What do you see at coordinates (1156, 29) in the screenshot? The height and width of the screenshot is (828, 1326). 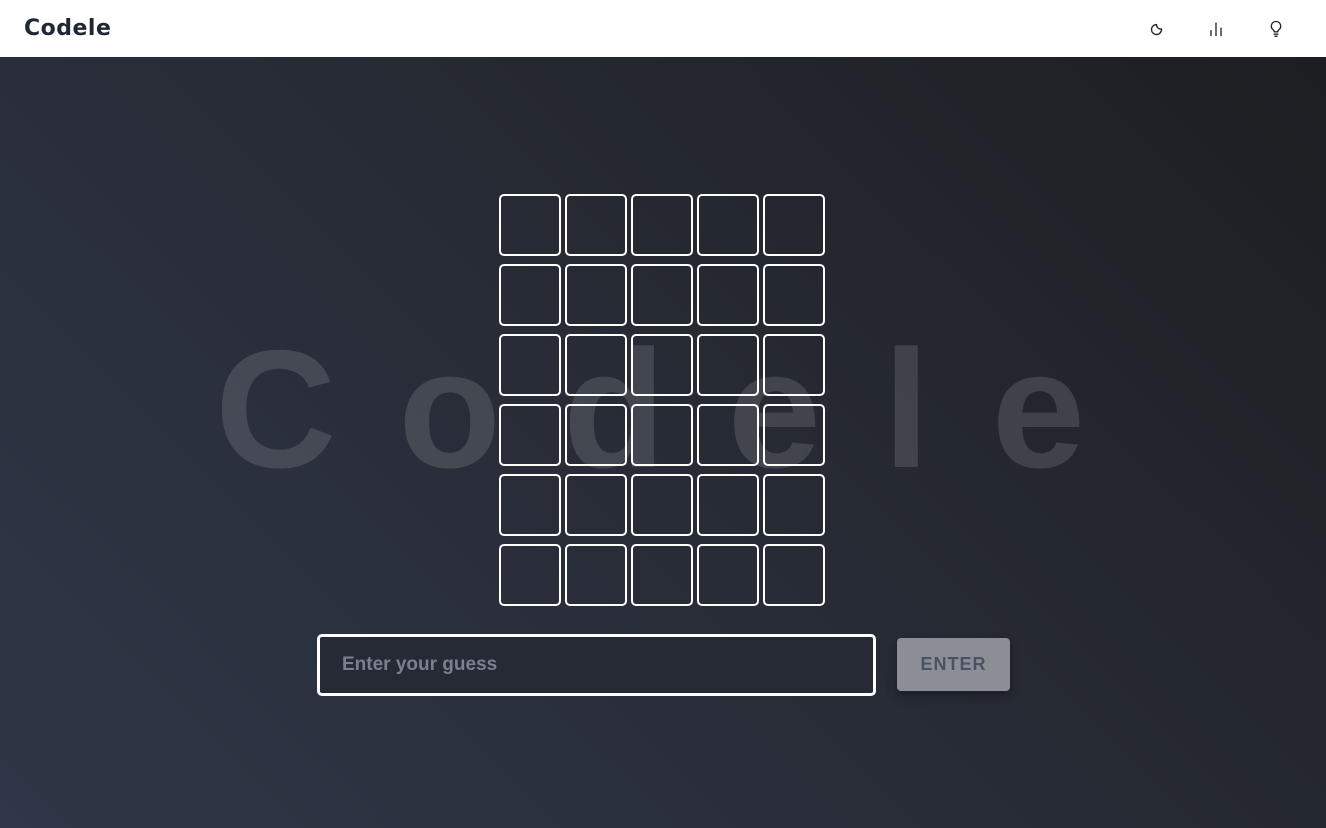 I see `moon-icon` at bounding box center [1156, 29].